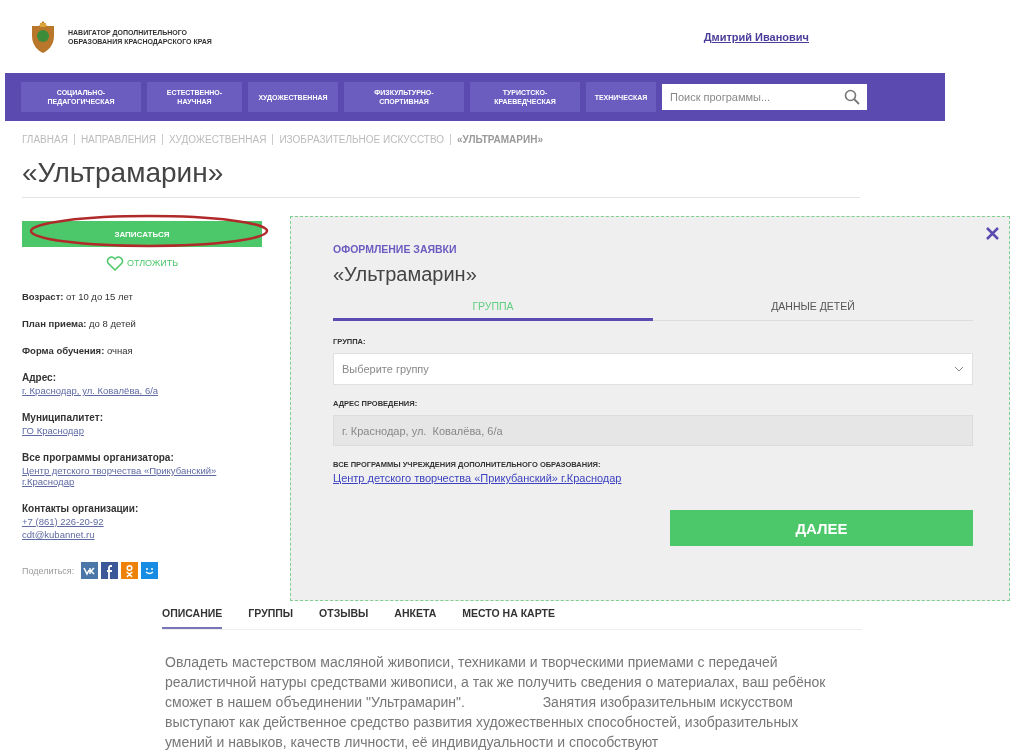  What do you see at coordinates (653, 369) in the screenshot?
I see `group-select: Выберите группу` at bounding box center [653, 369].